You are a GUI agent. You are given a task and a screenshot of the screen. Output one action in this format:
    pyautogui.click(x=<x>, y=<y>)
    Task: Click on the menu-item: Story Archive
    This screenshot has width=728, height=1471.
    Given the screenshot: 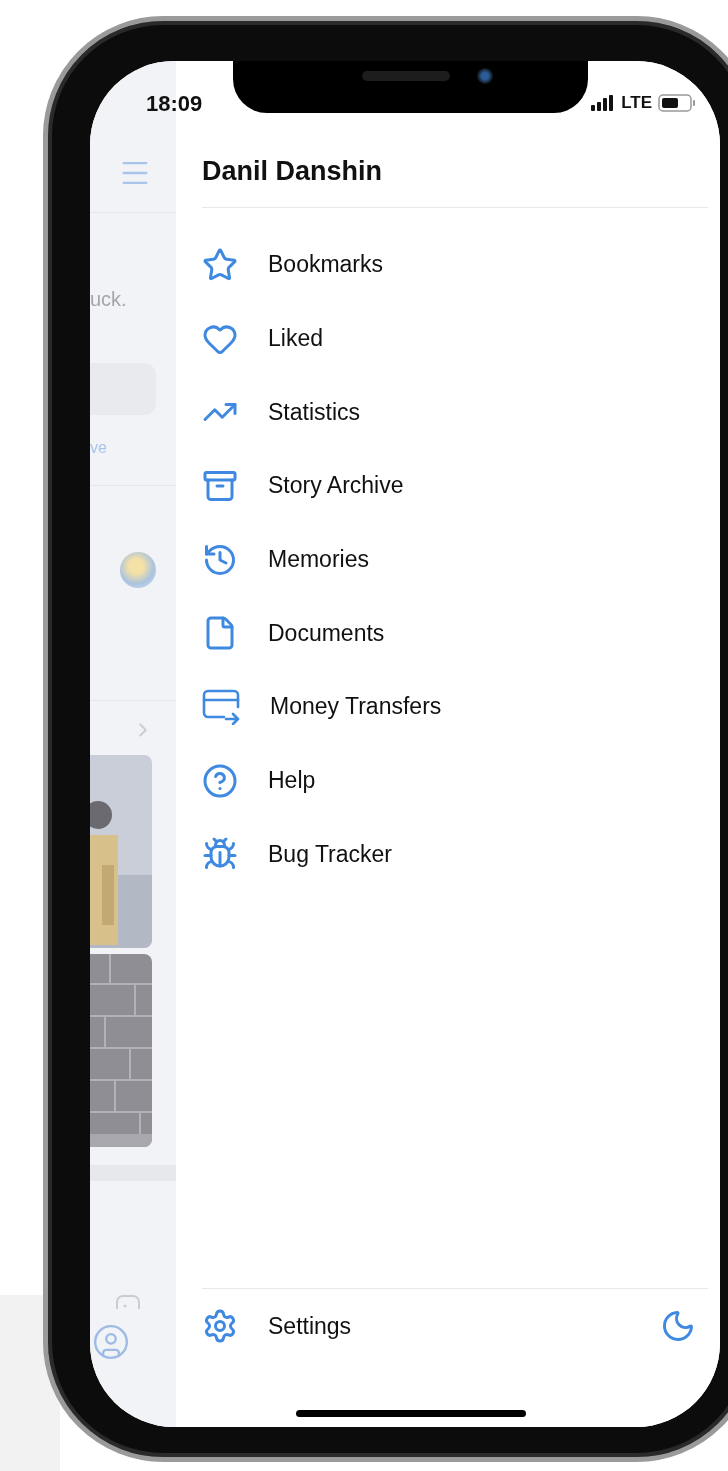 What is the action you would take?
    pyautogui.click(x=455, y=486)
    